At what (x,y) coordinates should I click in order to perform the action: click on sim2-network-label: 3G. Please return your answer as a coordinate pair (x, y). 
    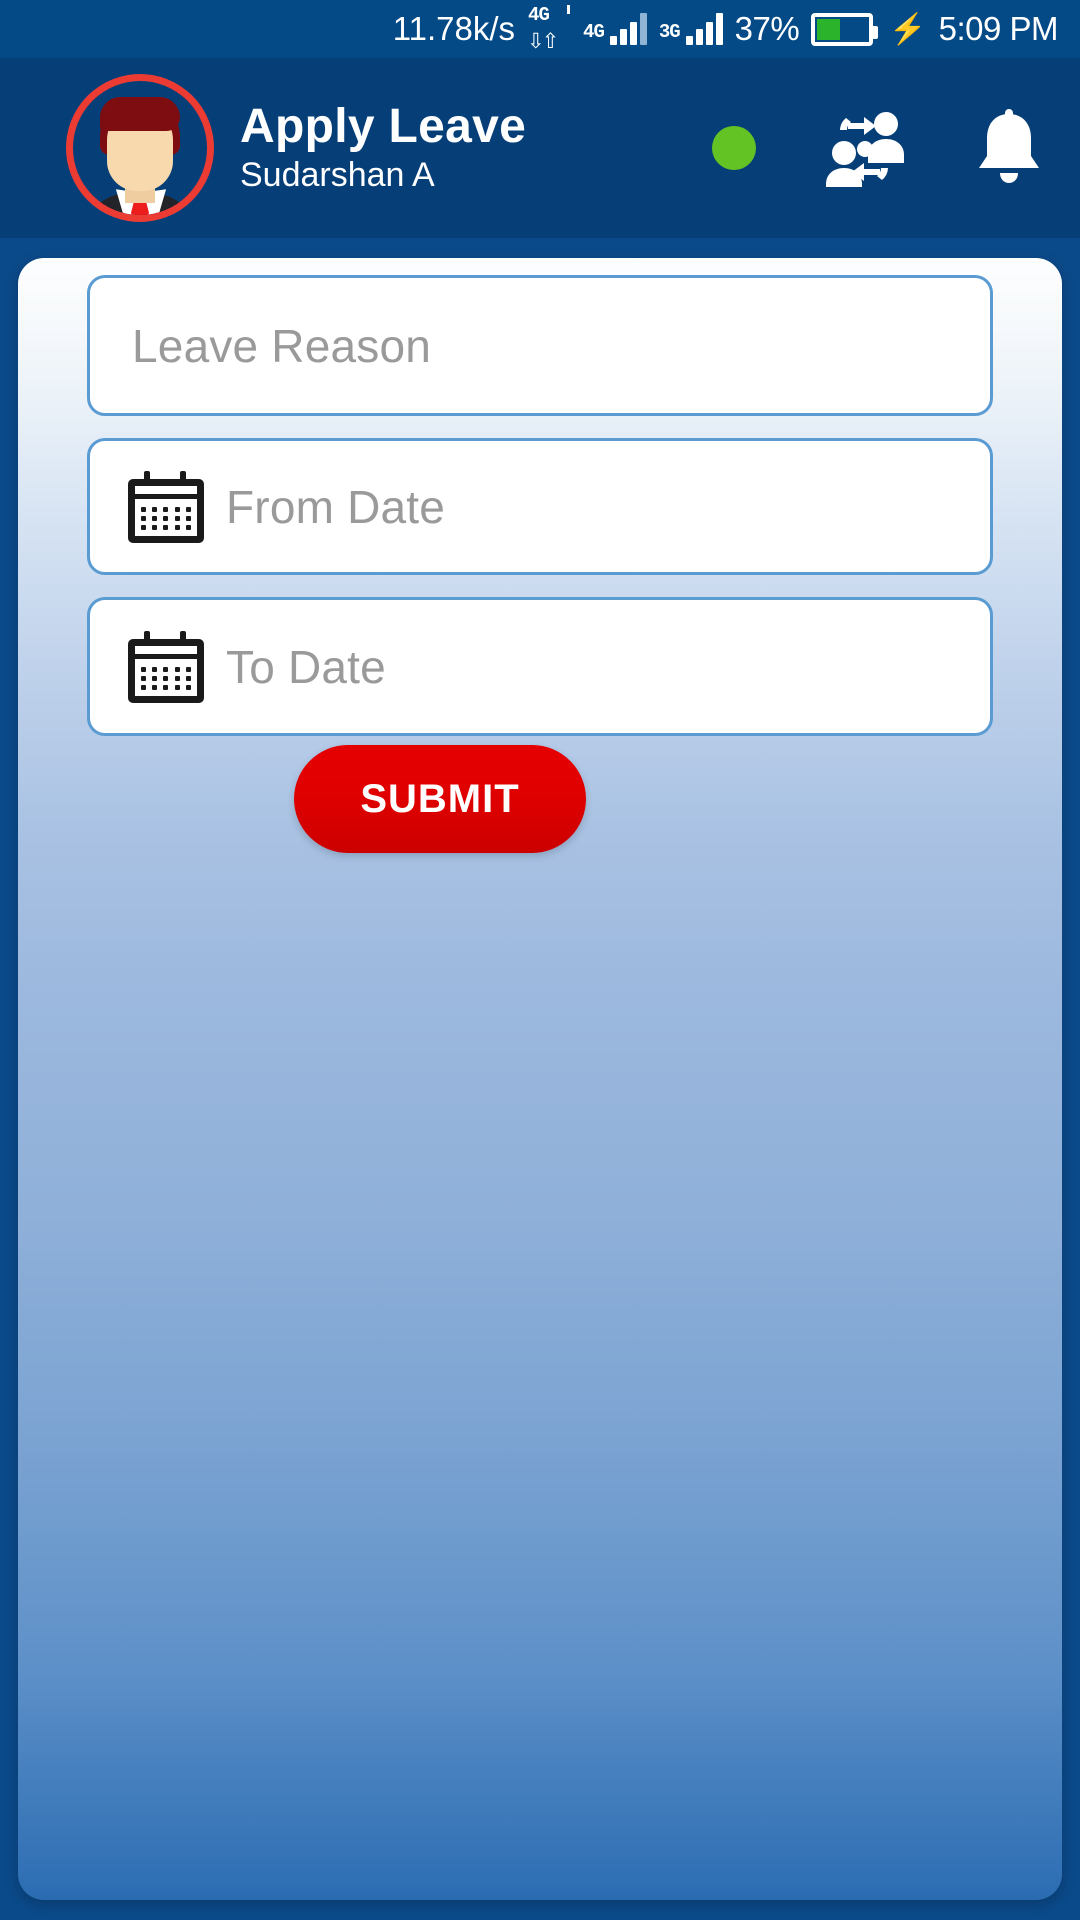
    Looking at the image, I should click on (669, 32).